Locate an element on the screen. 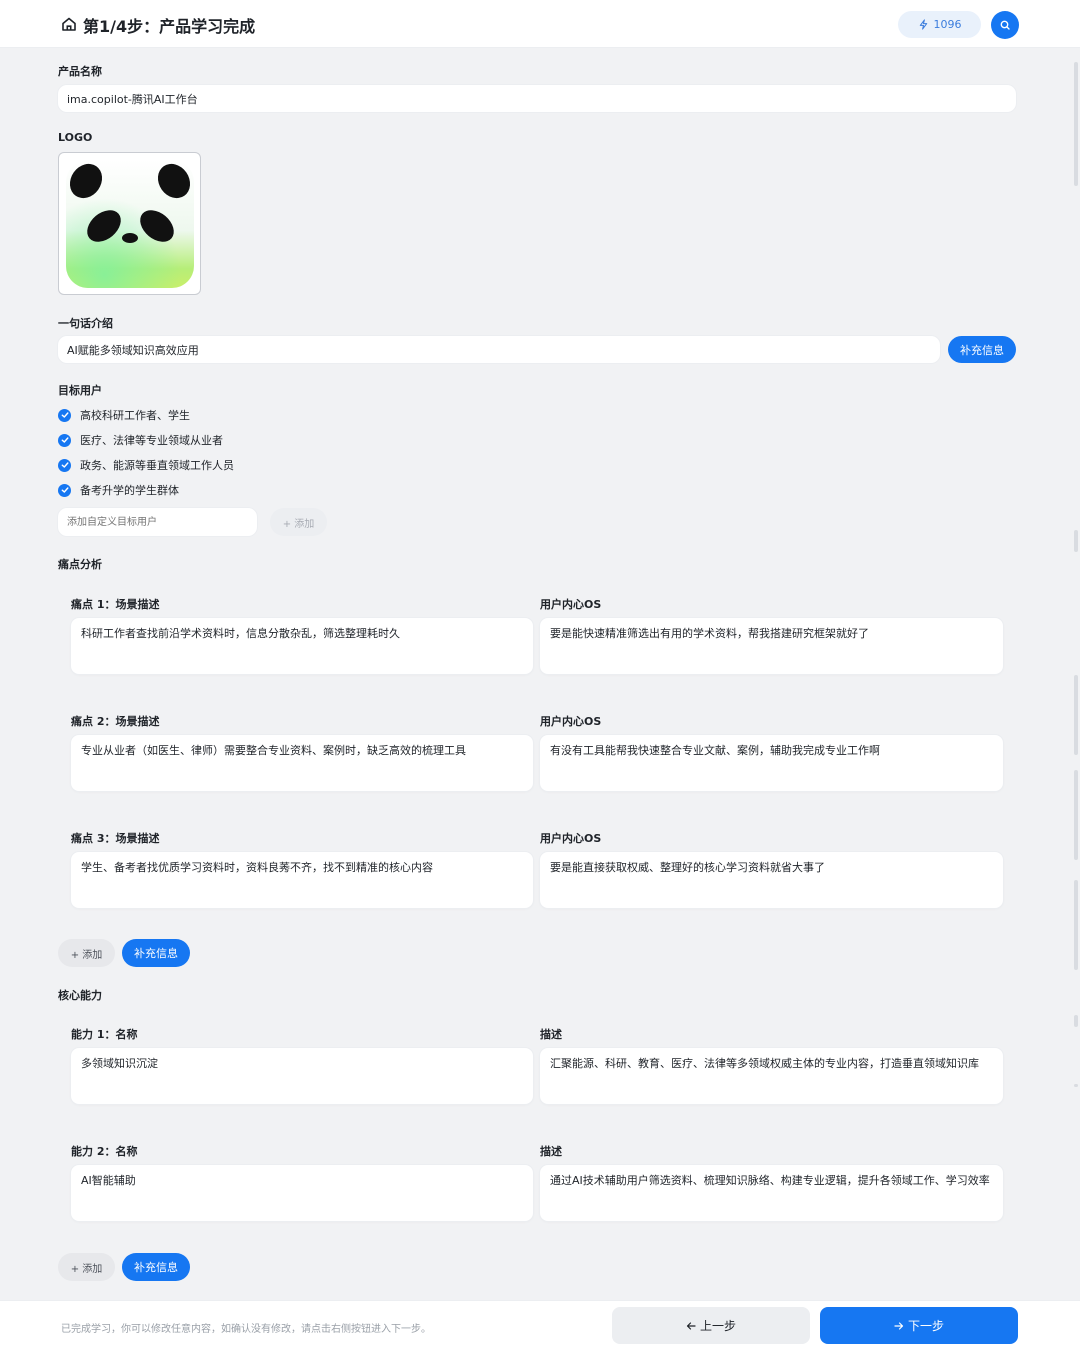 The width and height of the screenshot is (1080, 1349). arrow-left-icon is located at coordinates (691, 1325).